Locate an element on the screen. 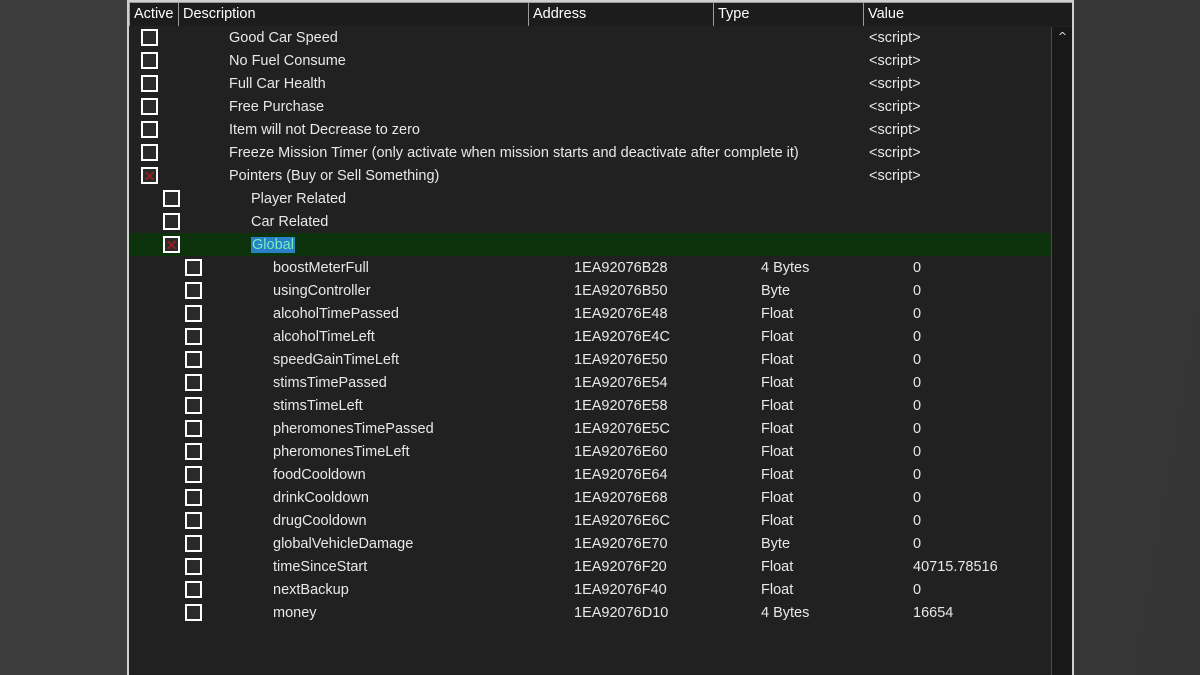  table-row: drinkCooldown 1EA92076E68 Float 0 is located at coordinates (600, 497).